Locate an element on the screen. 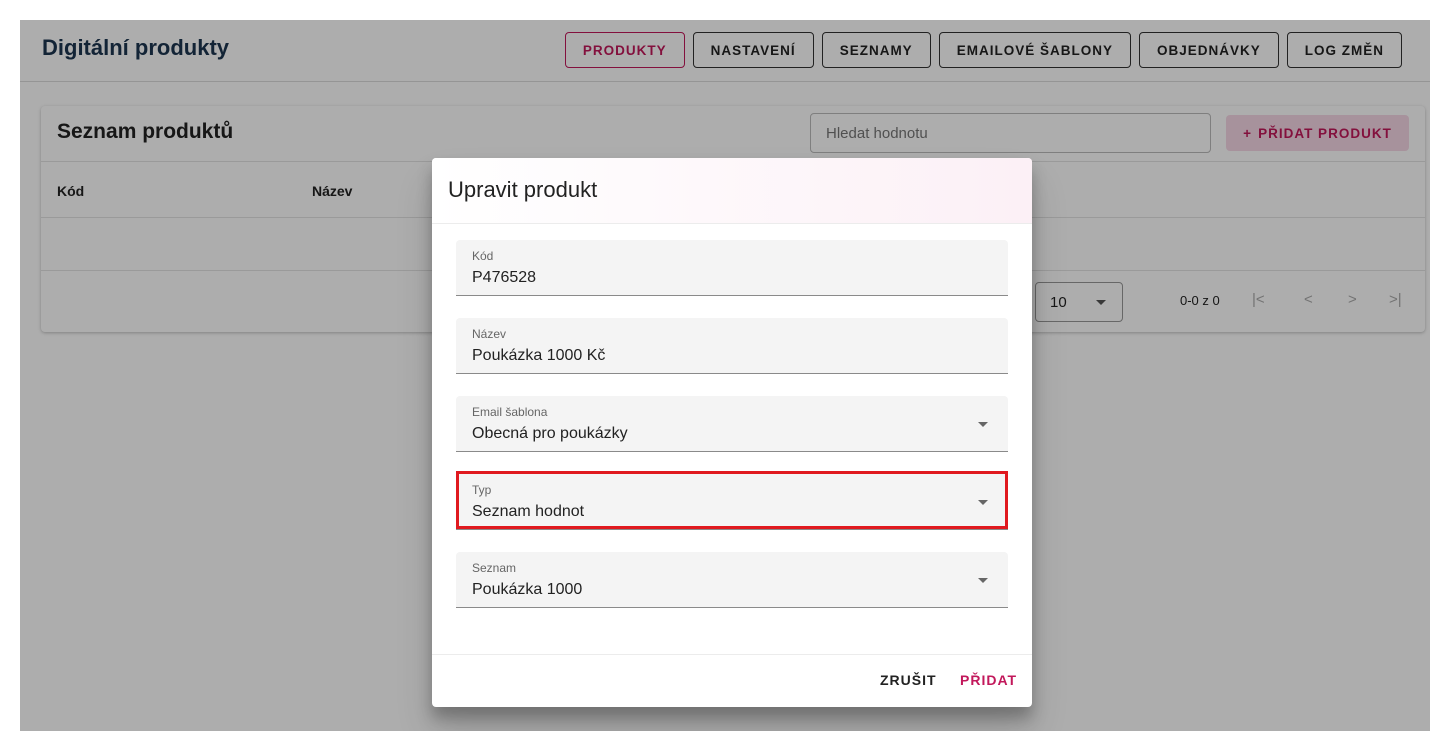 Image resolution: width=1450 pixels, height=751 pixels. cancel-button: ZRUŠIT is located at coordinates (908, 680).